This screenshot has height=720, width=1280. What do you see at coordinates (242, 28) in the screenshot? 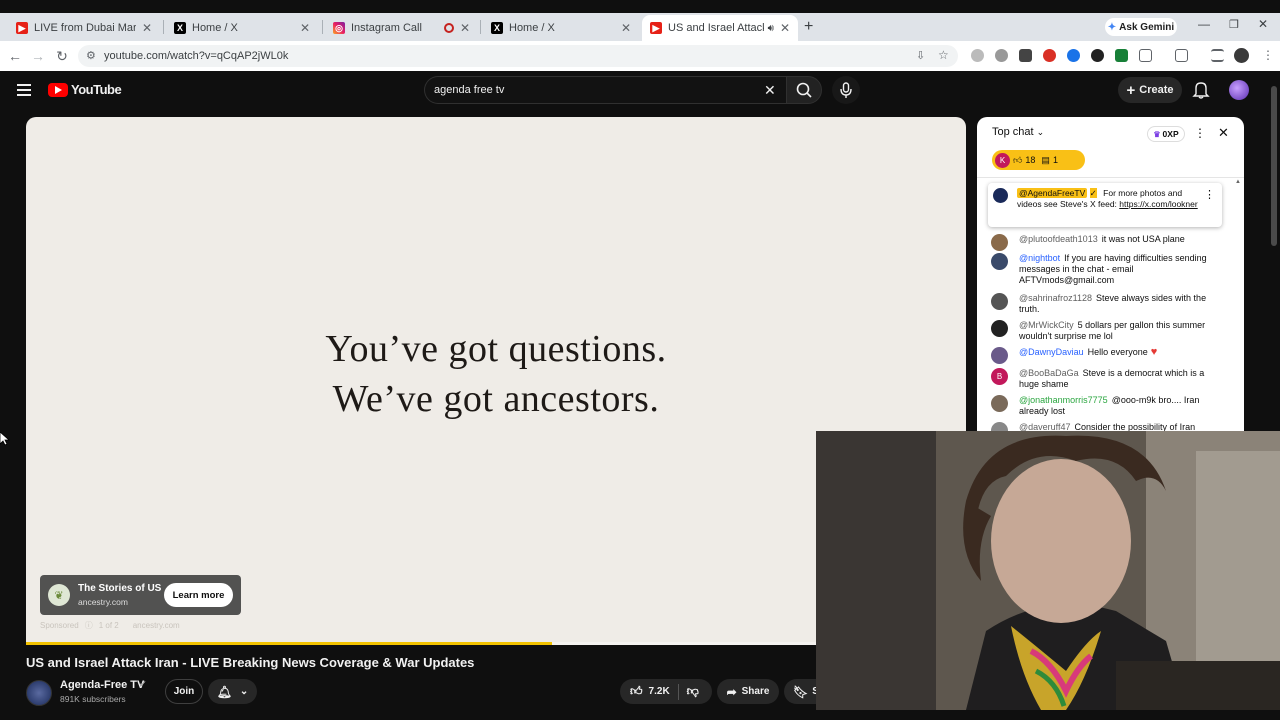
I see `browser-tab-2: X Home / X ✕` at bounding box center [242, 28].